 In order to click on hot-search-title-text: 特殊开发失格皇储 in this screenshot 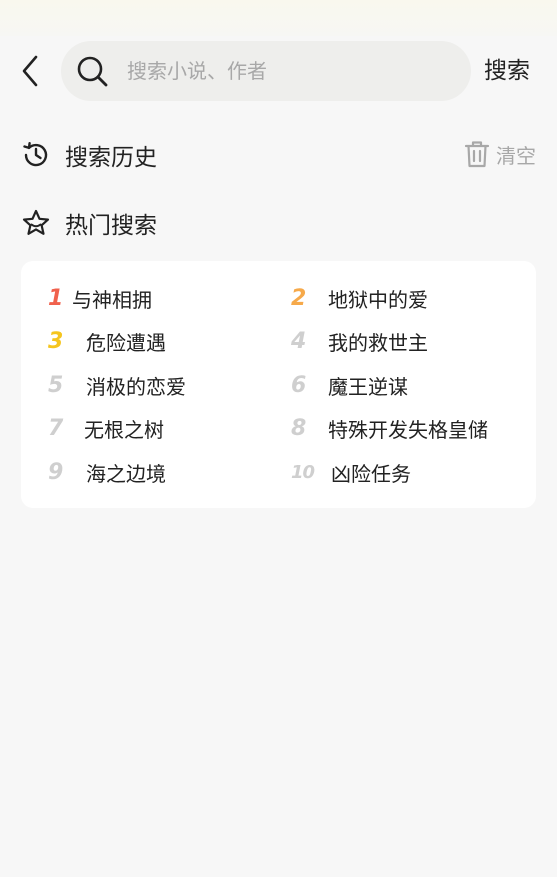, I will do `click(408, 429)`.